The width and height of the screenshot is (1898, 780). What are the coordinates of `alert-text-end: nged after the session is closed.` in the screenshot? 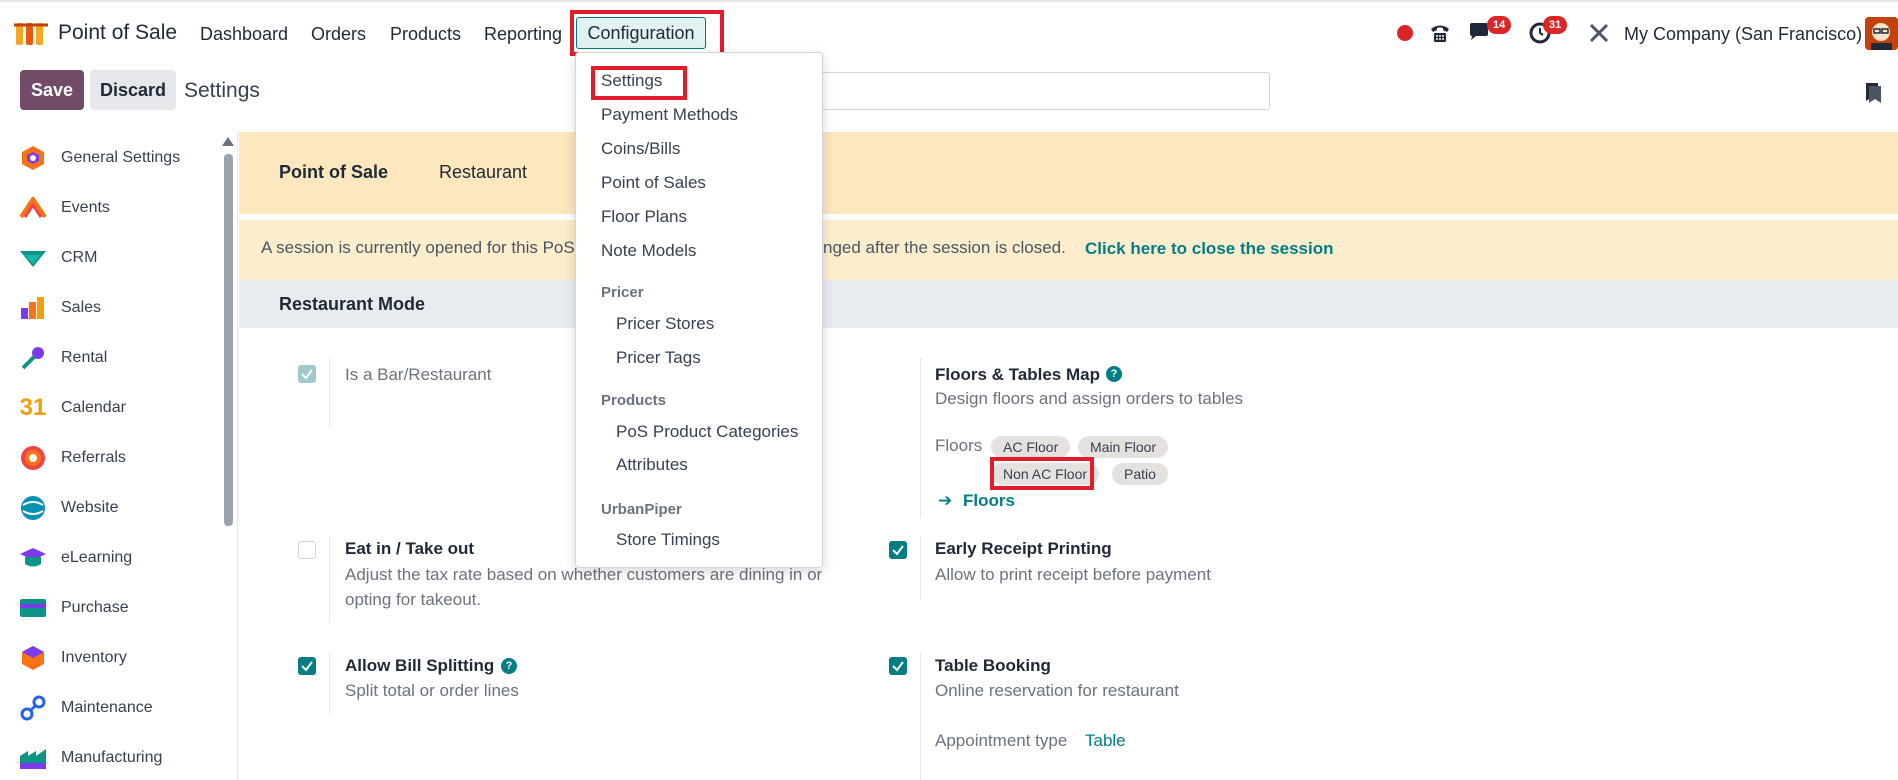 It's located at (944, 247).